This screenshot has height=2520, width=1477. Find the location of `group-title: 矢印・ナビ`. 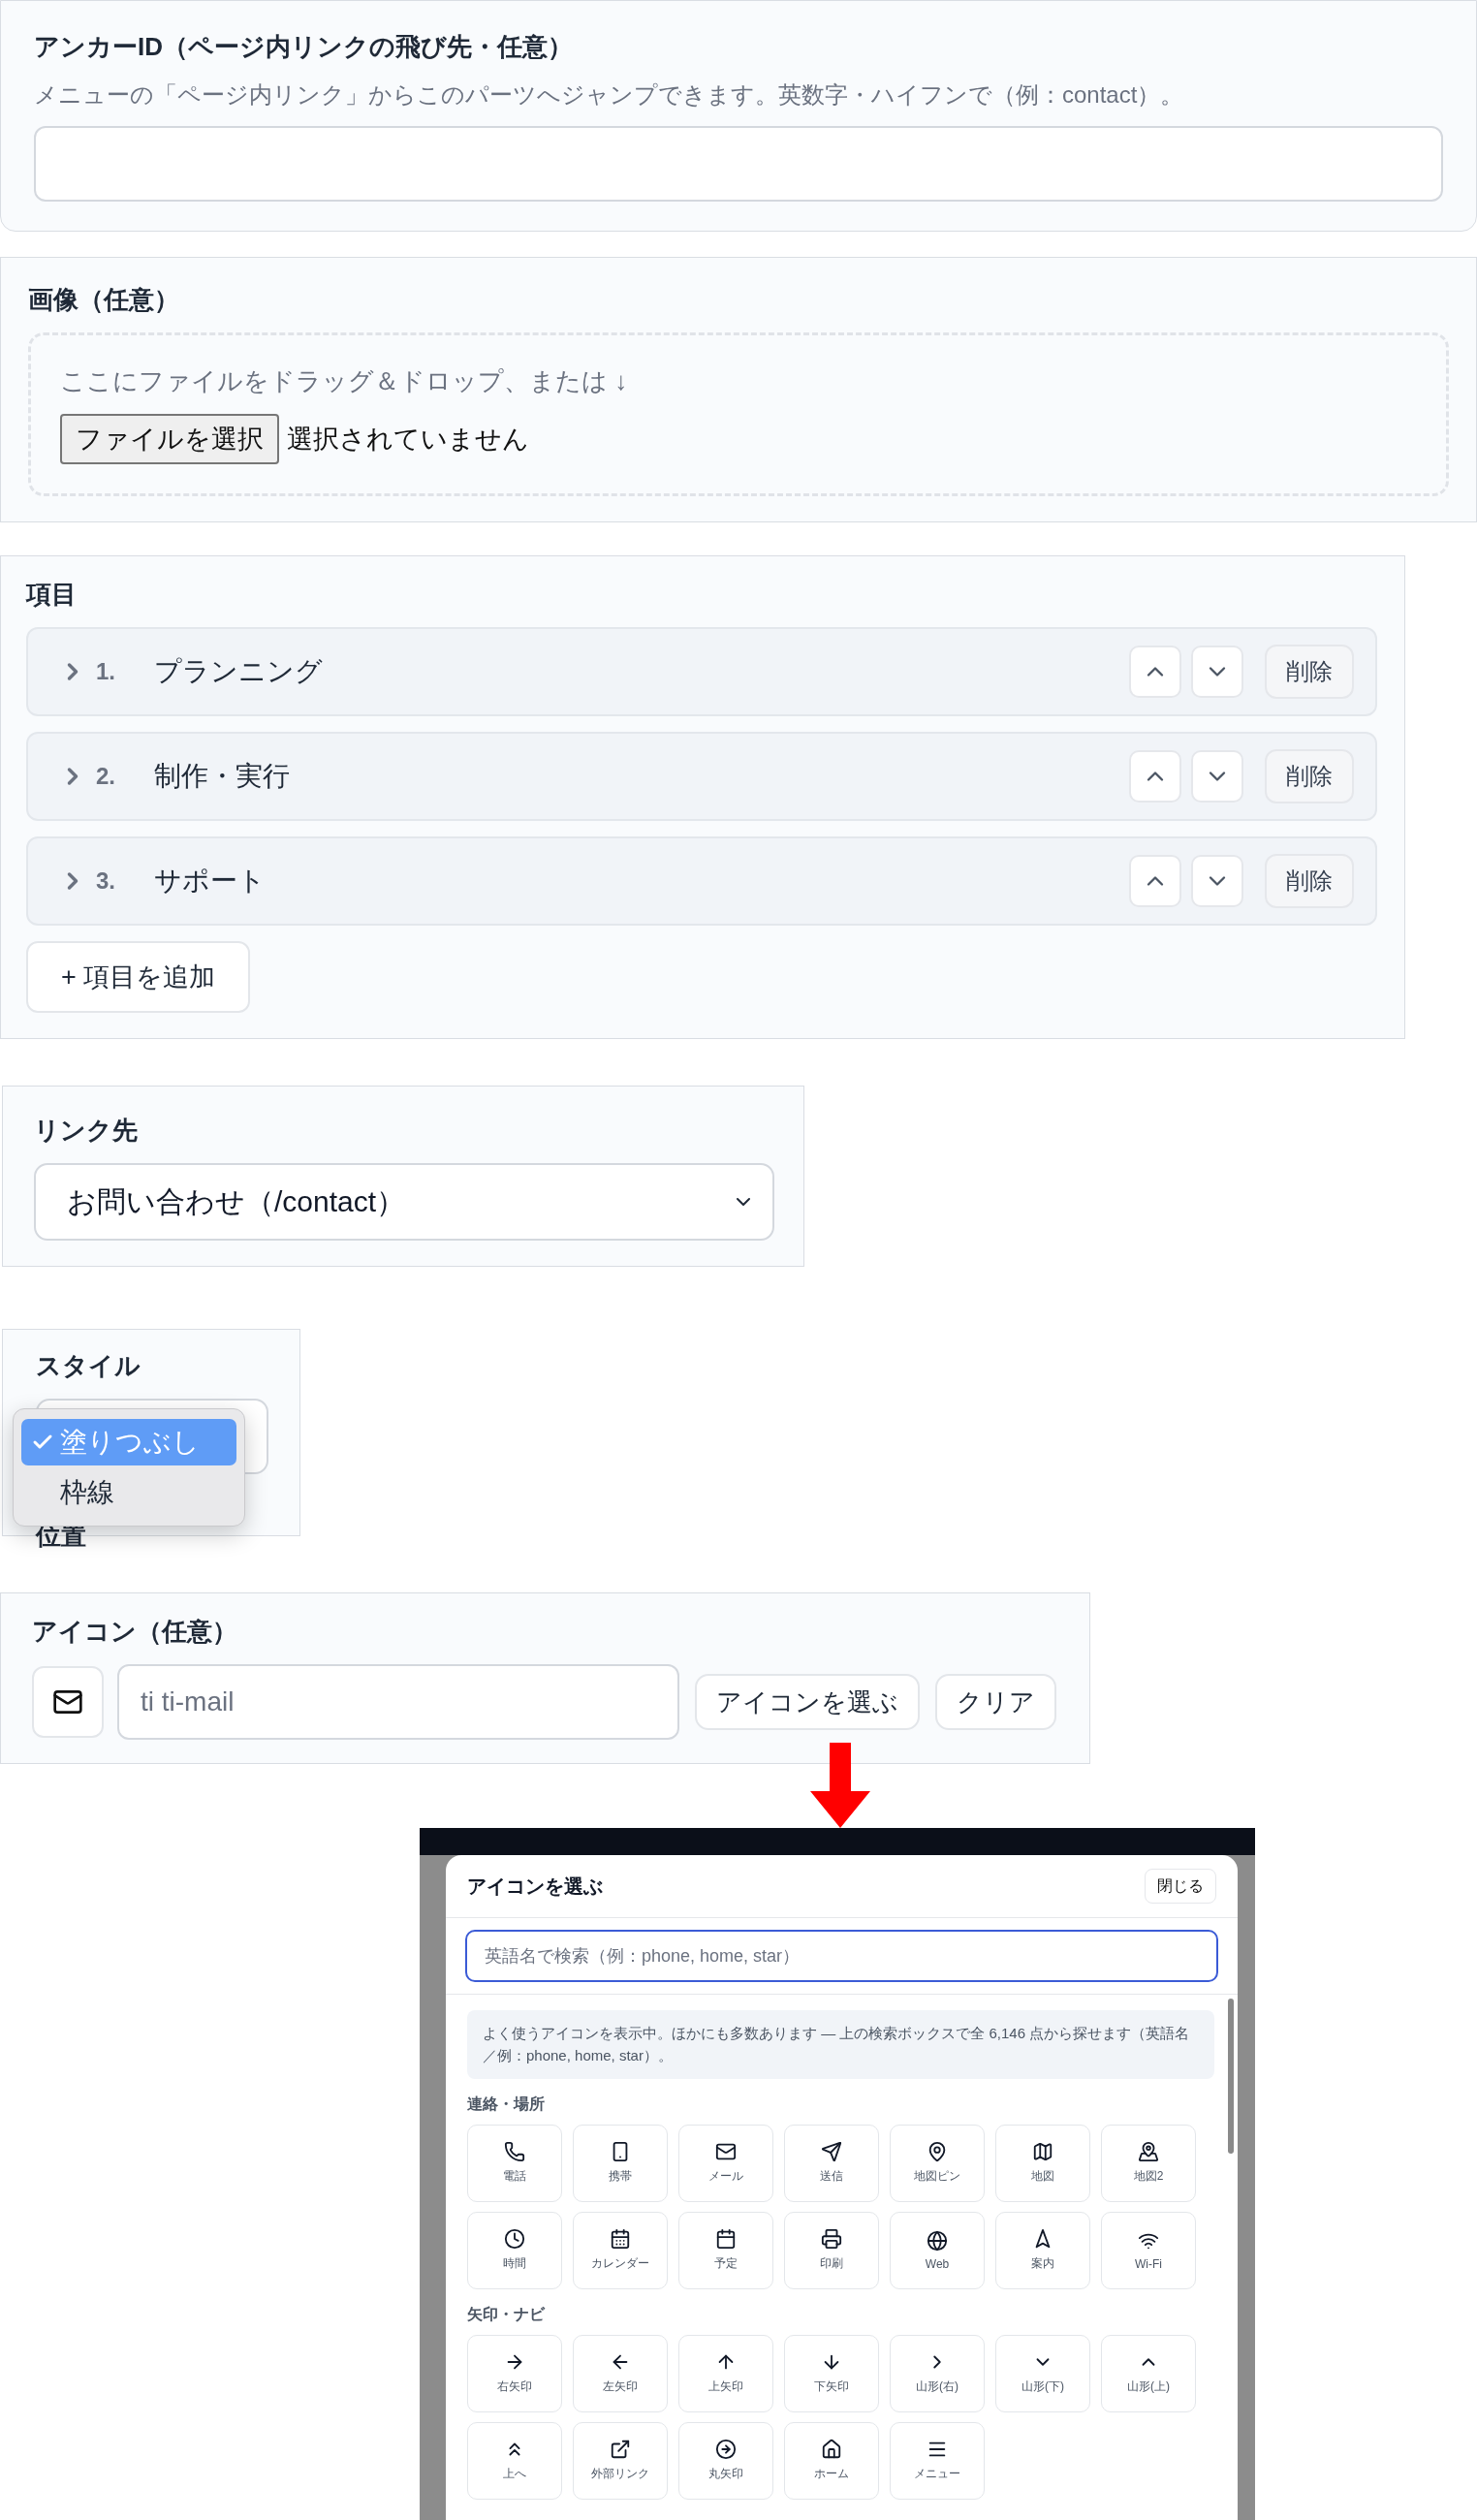

group-title: 矢印・ナビ is located at coordinates (507, 2314).